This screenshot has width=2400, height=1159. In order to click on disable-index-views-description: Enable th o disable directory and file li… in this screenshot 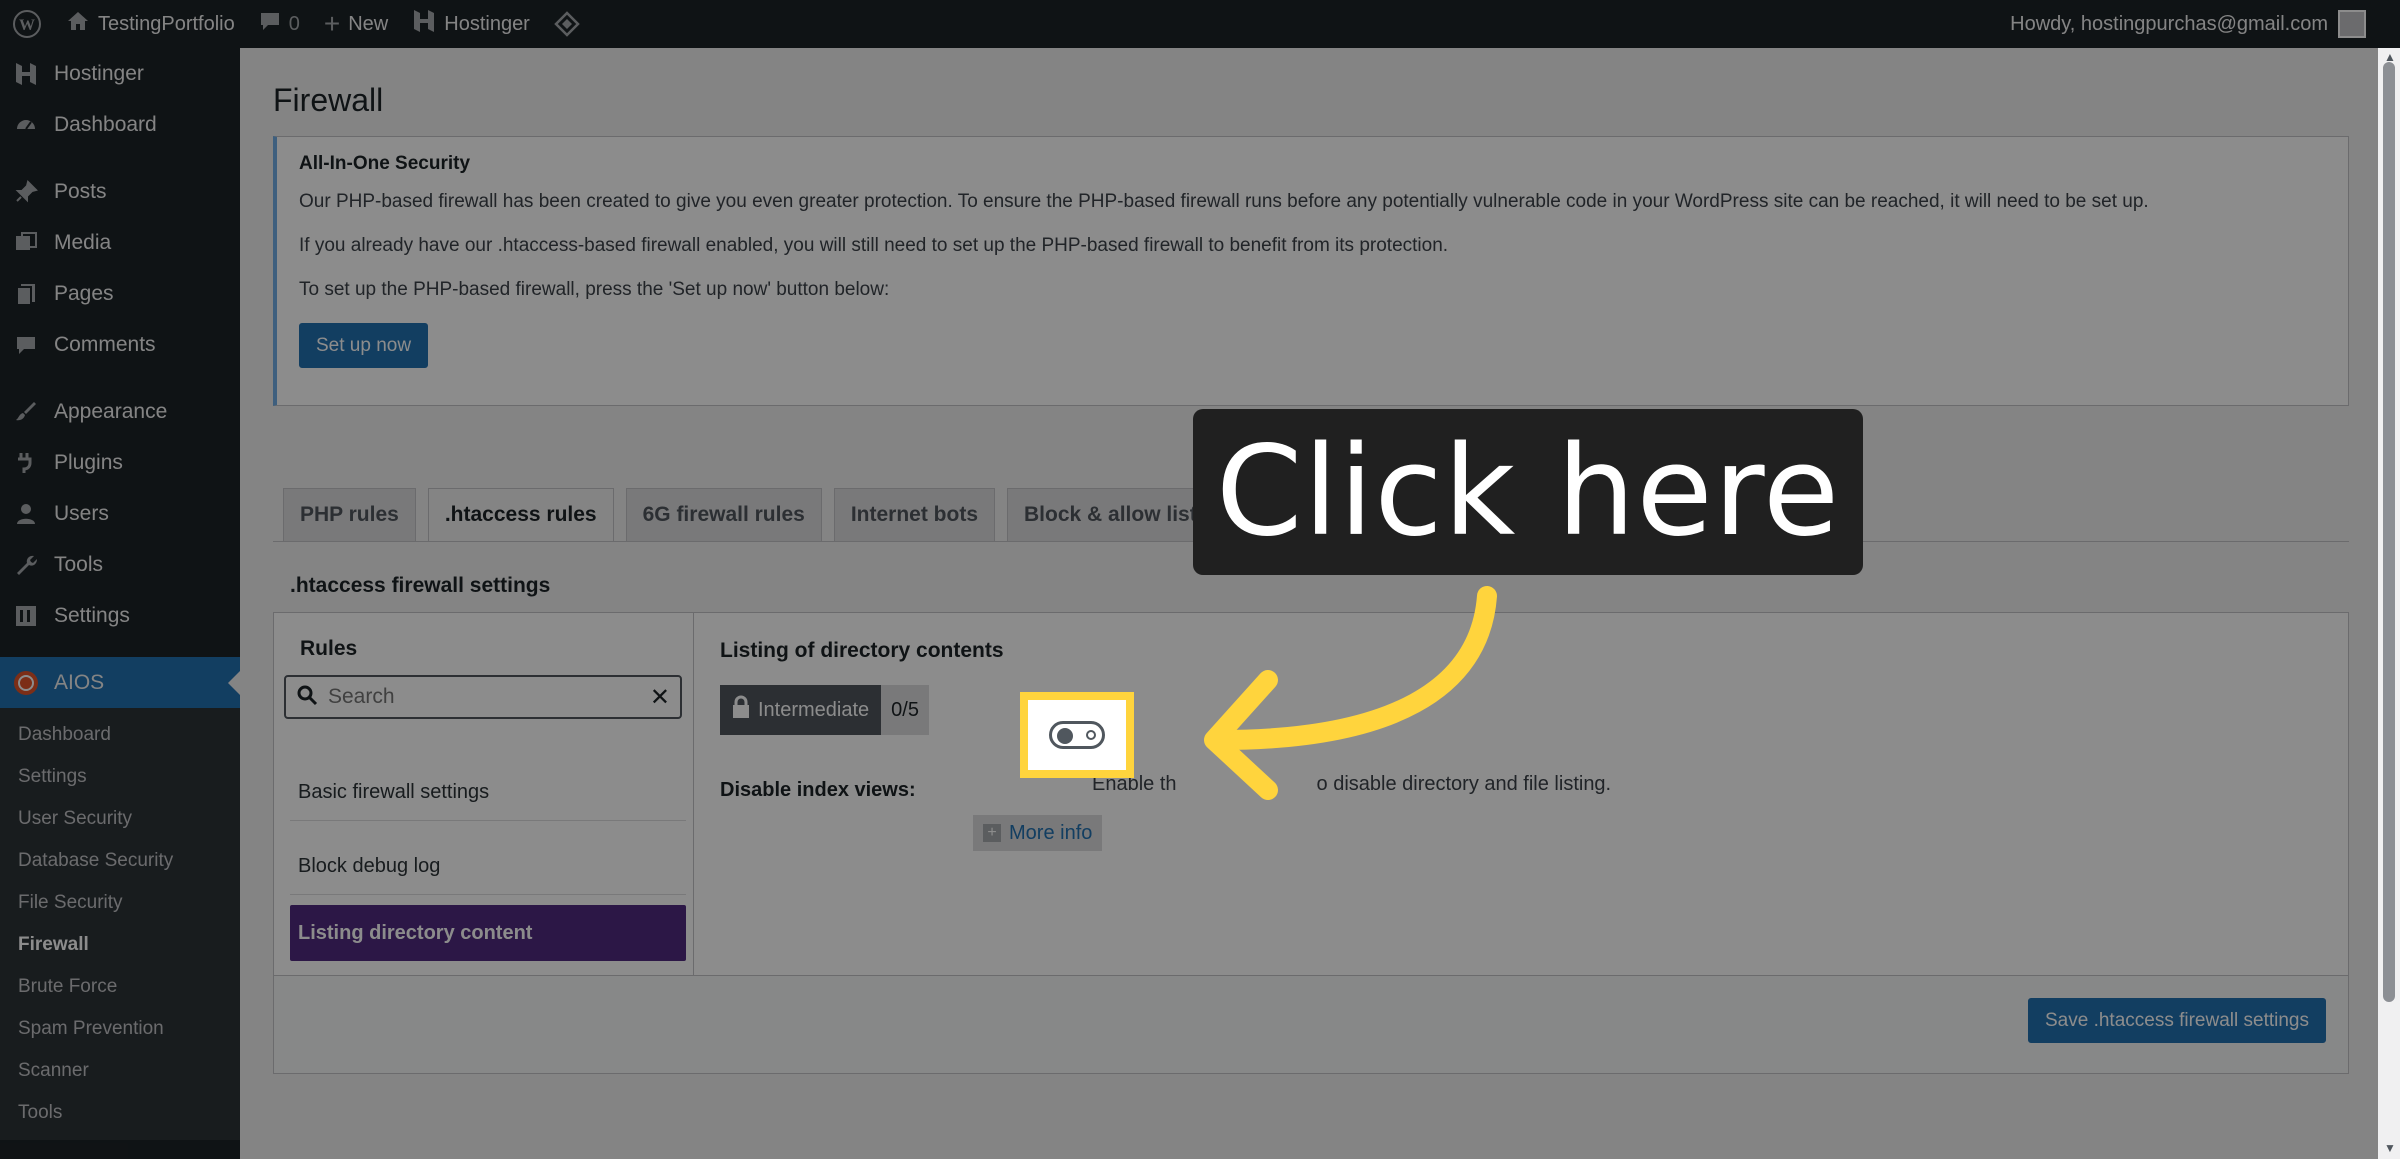, I will do `click(1351, 784)`.